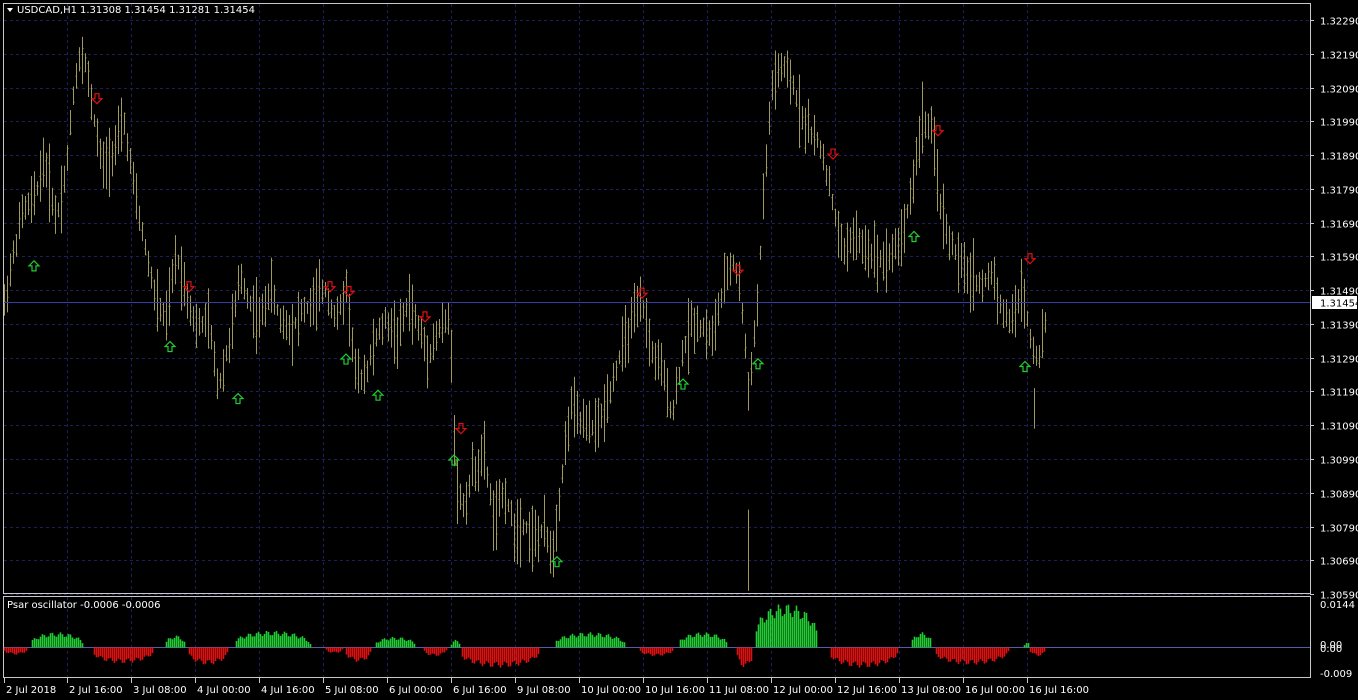 Image resolution: width=1358 pixels, height=700 pixels. Describe the element at coordinates (480, 690) in the screenshot. I see `x-tick-label: 6 Jul 16:00` at that location.